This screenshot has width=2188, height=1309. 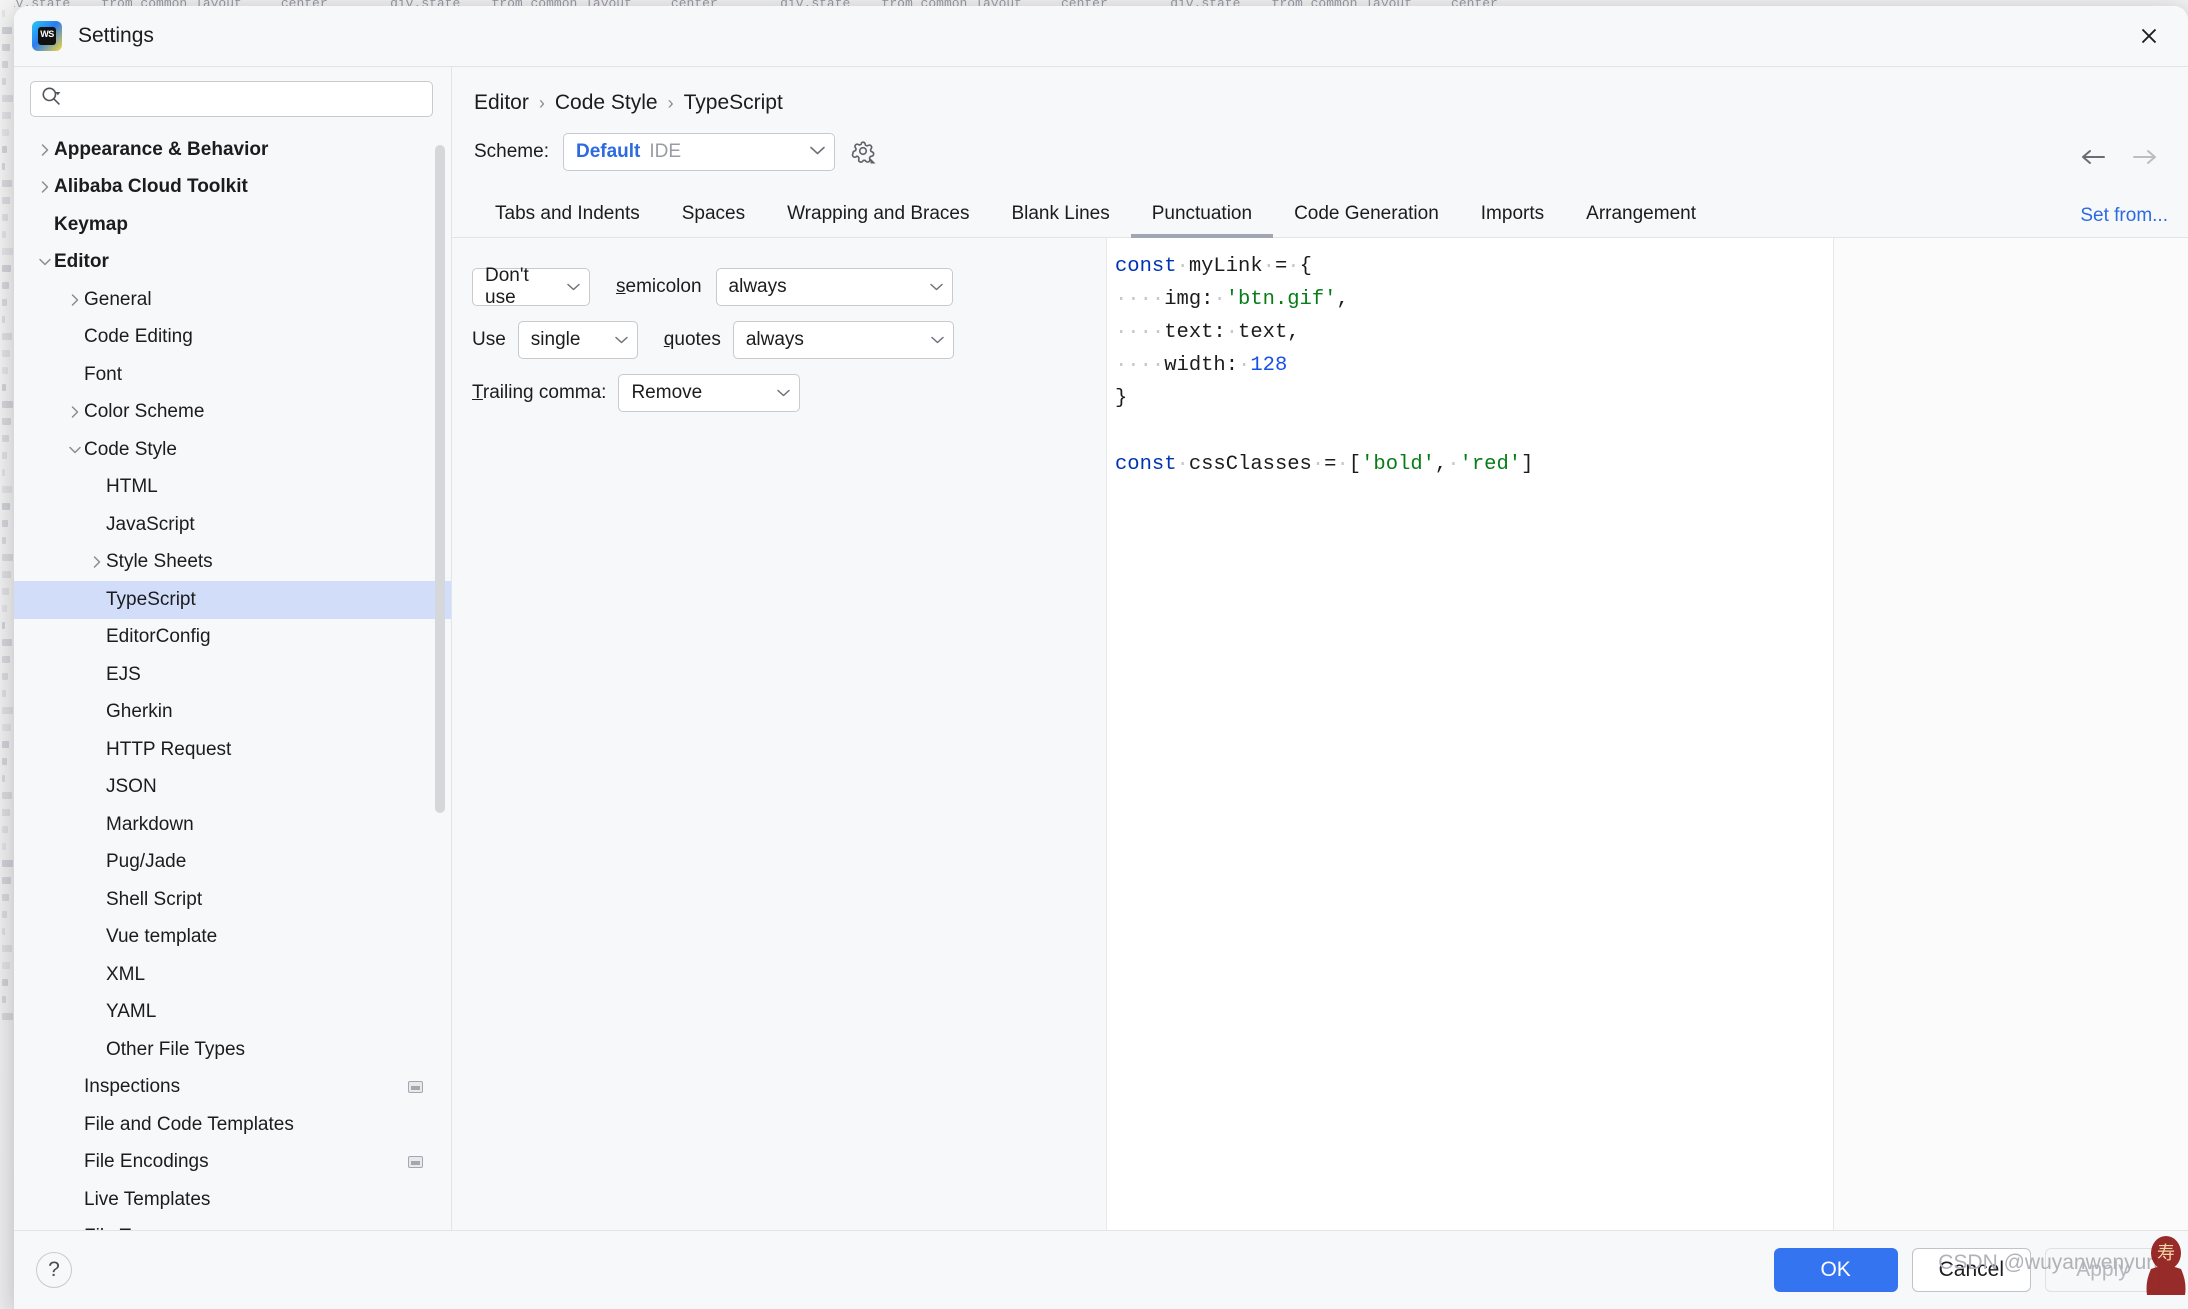 I want to click on sidebar-item-label: Color Scheme, so click(x=144, y=412).